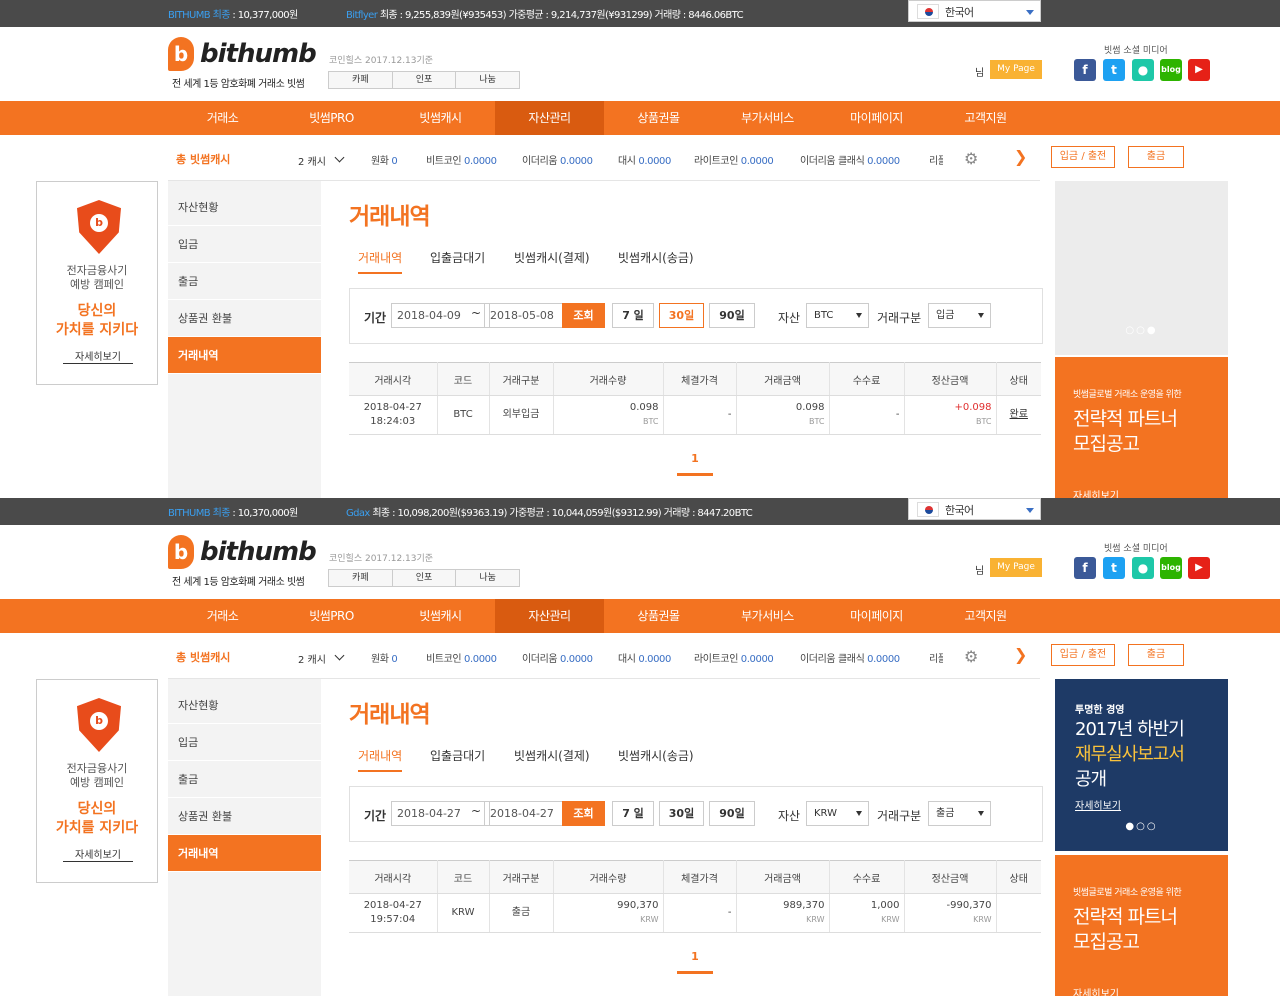  I want to click on asset-select: KRW, so click(837, 813).